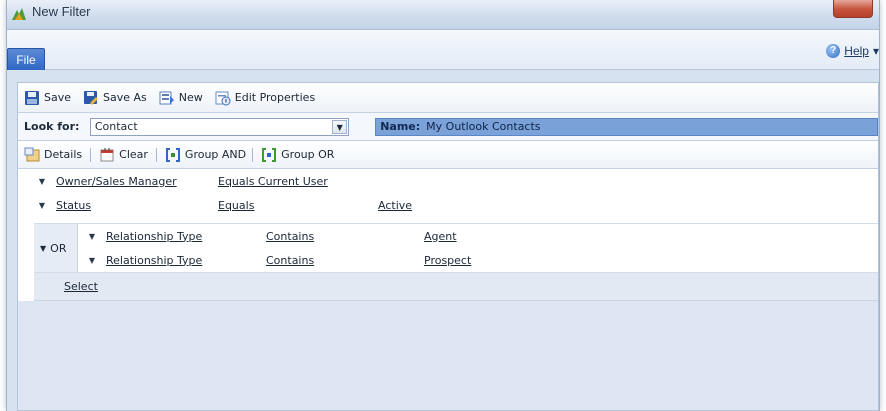 Image resolution: width=886 pixels, height=411 pixels. What do you see at coordinates (833, 51) in the screenshot?
I see `help-icon: ?` at bounding box center [833, 51].